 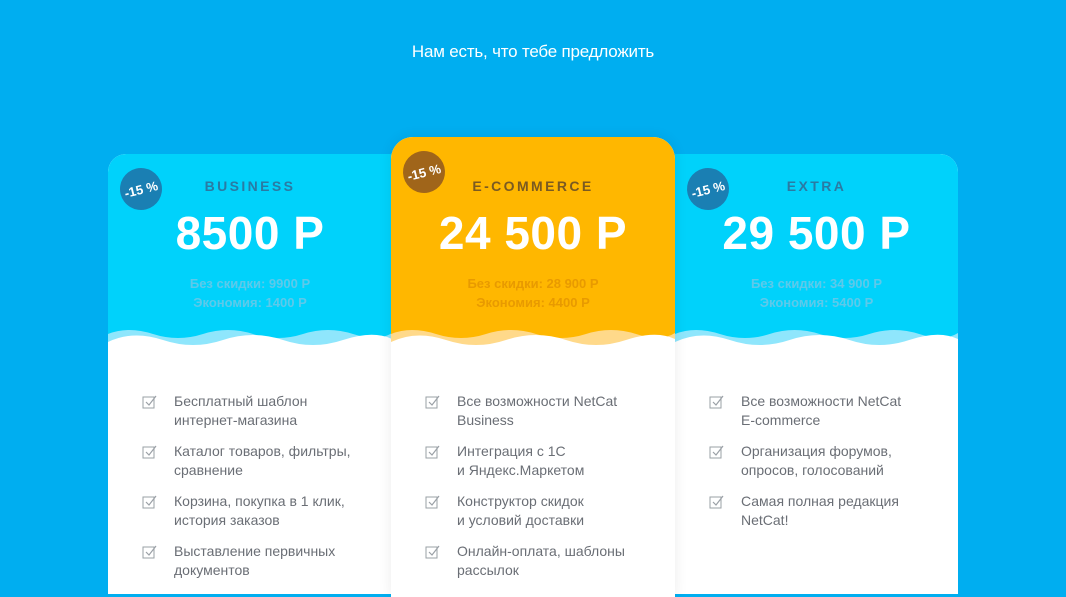 What do you see at coordinates (537, 410) in the screenshot?
I see `feature-text: Все возможности NetCat Business` at bounding box center [537, 410].